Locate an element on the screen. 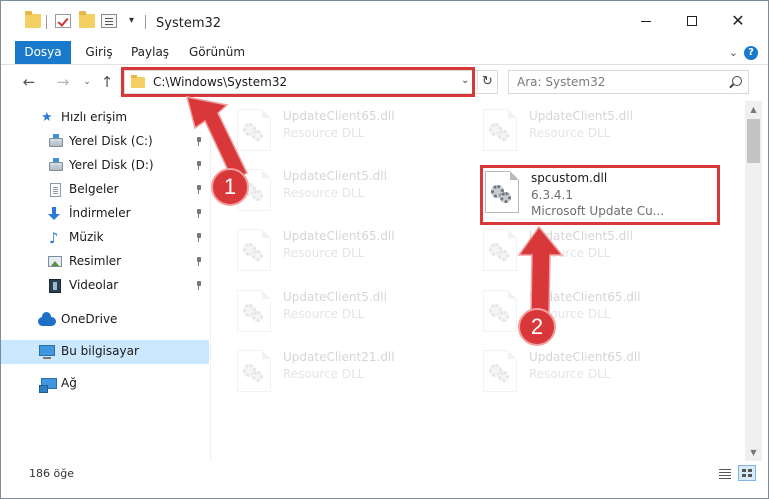 The width and height of the screenshot is (769, 499). properties-check-icon is located at coordinates (63, 21).